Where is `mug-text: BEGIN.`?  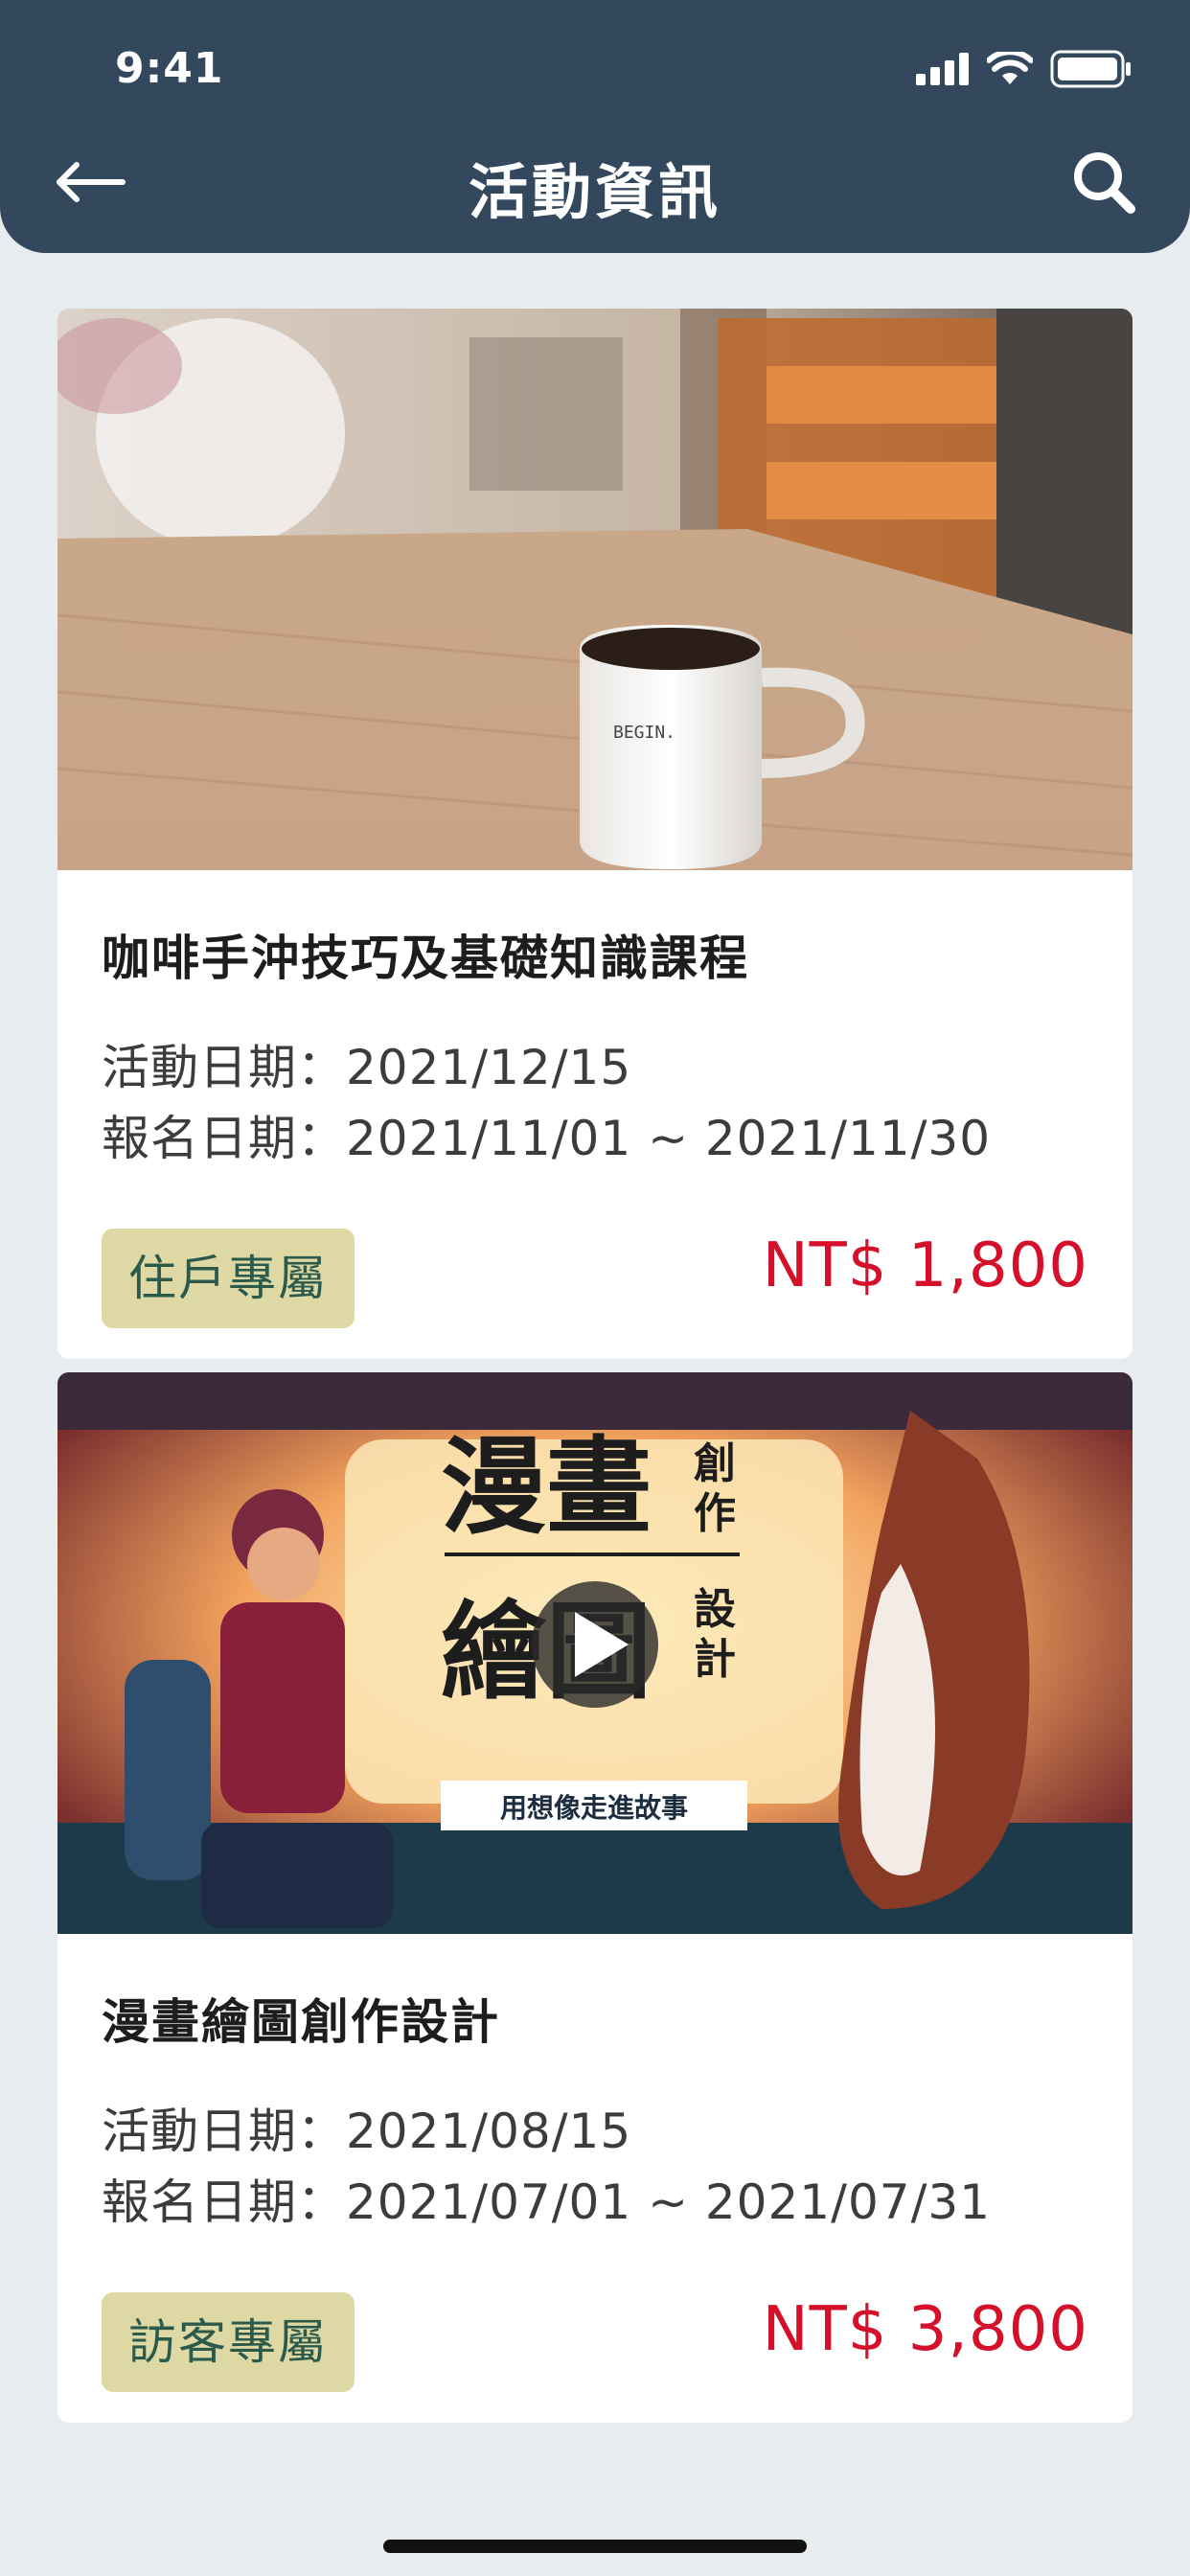 mug-text: BEGIN. is located at coordinates (644, 733).